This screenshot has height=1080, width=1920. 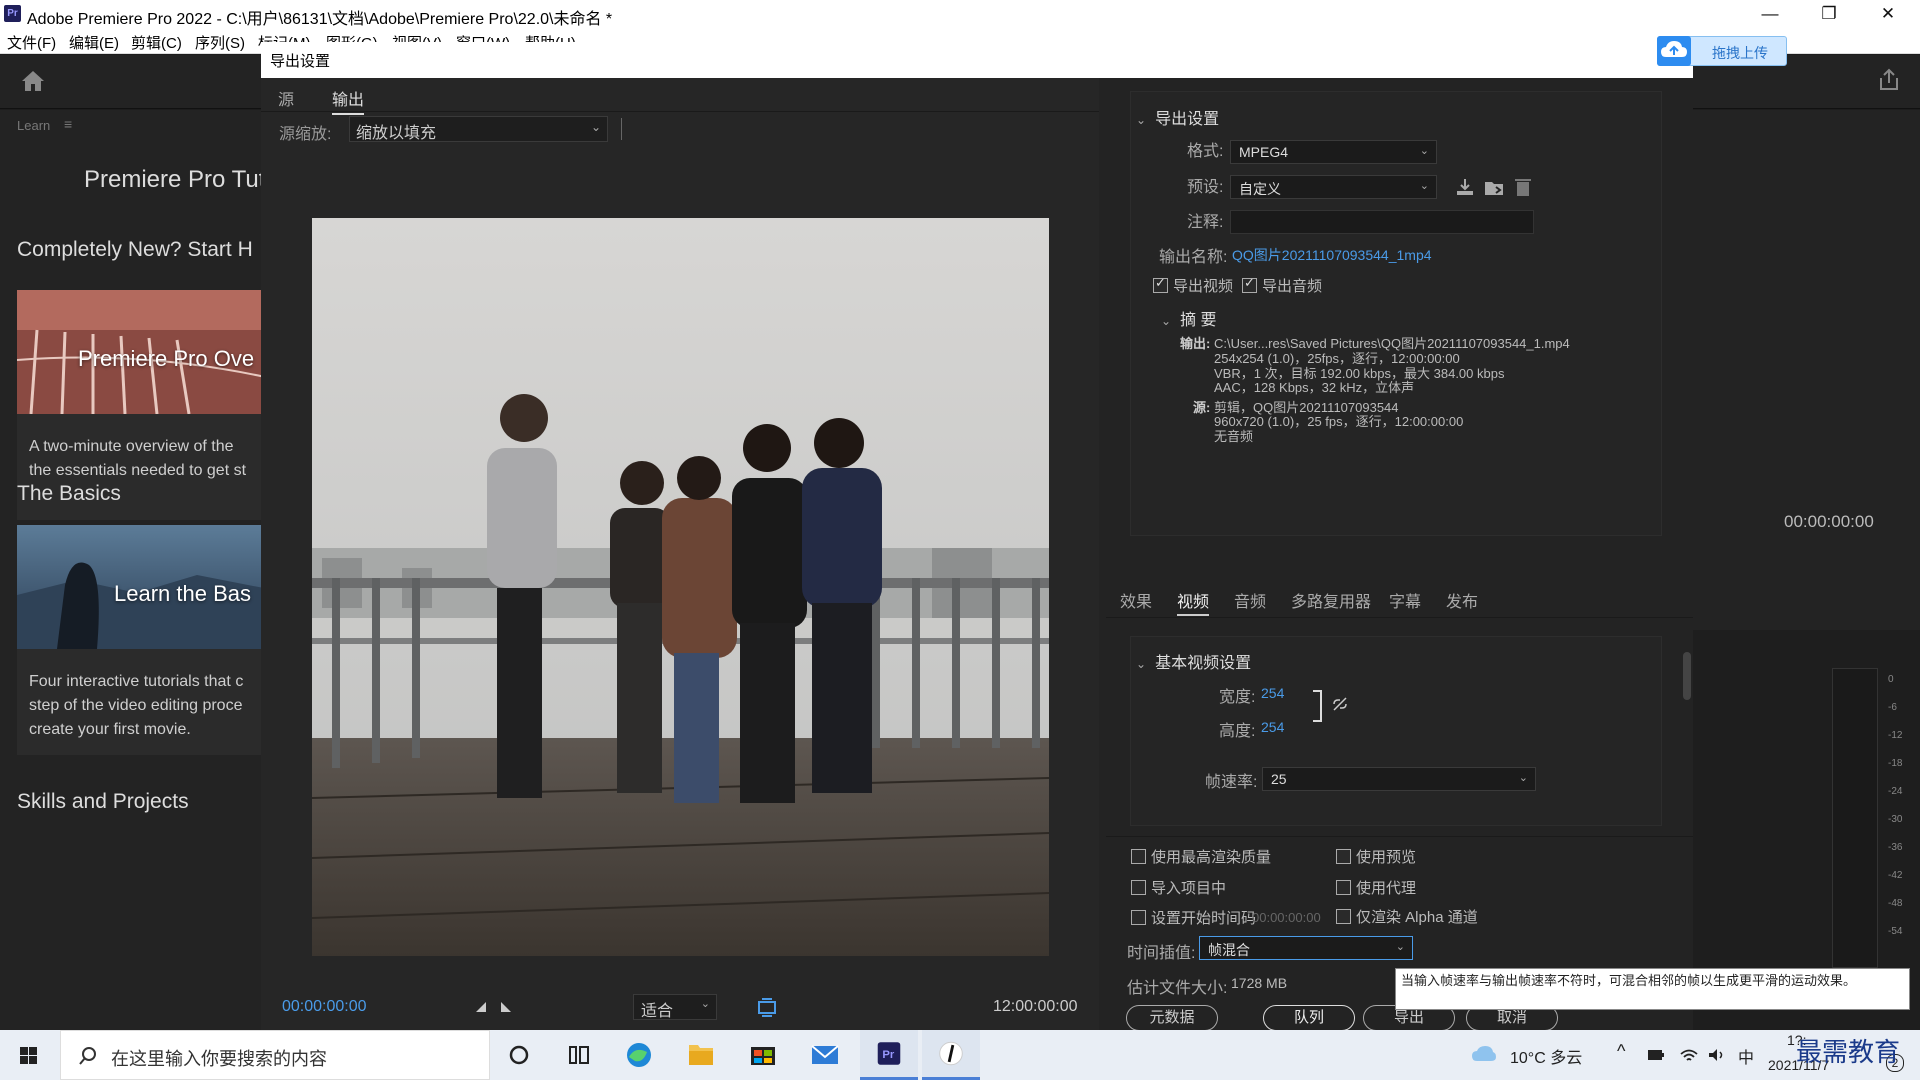 I want to click on export-video-checkbox: 导出视频, so click(x=1193, y=285).